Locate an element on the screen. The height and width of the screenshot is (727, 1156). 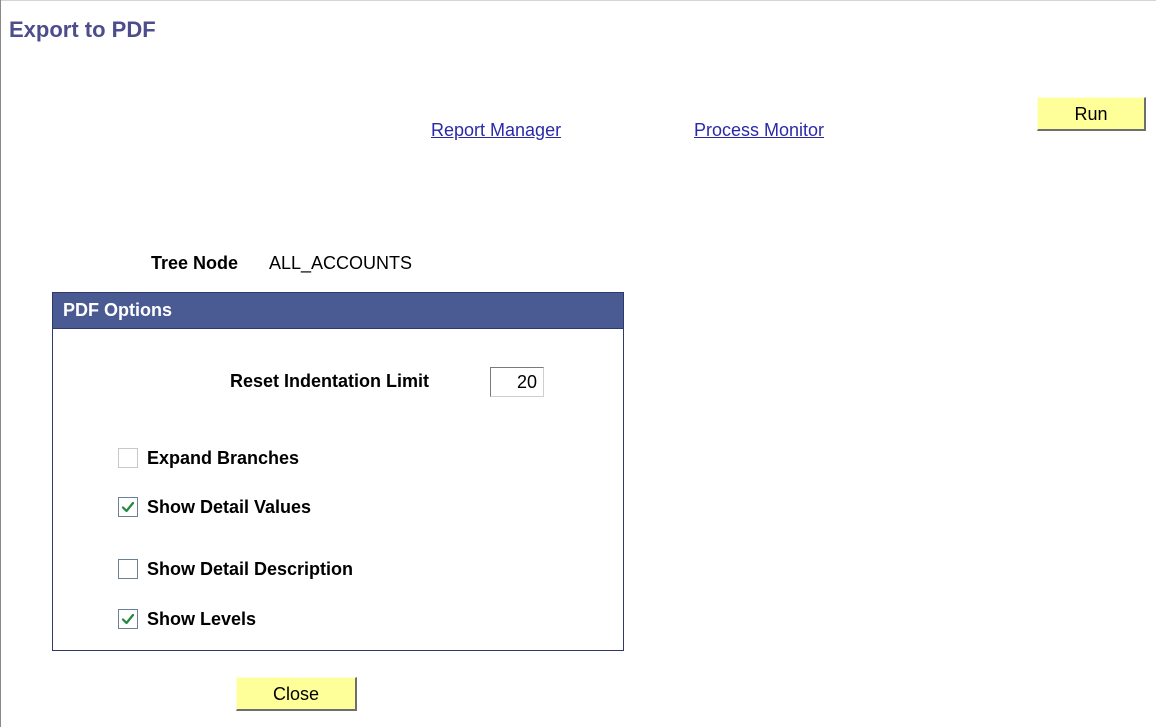
show-detail-values-label: Show Detail Values is located at coordinates (229, 507).